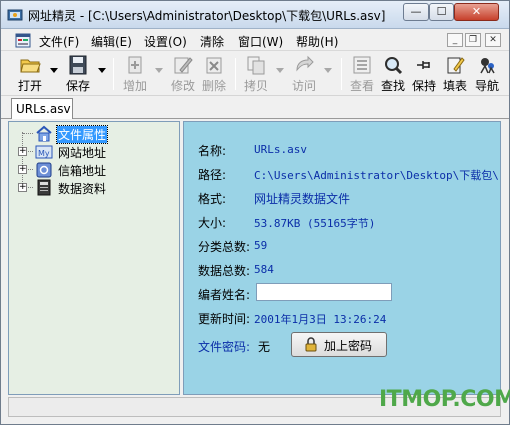  I want to click on tree-node-label: 信箱地址, so click(82, 171).